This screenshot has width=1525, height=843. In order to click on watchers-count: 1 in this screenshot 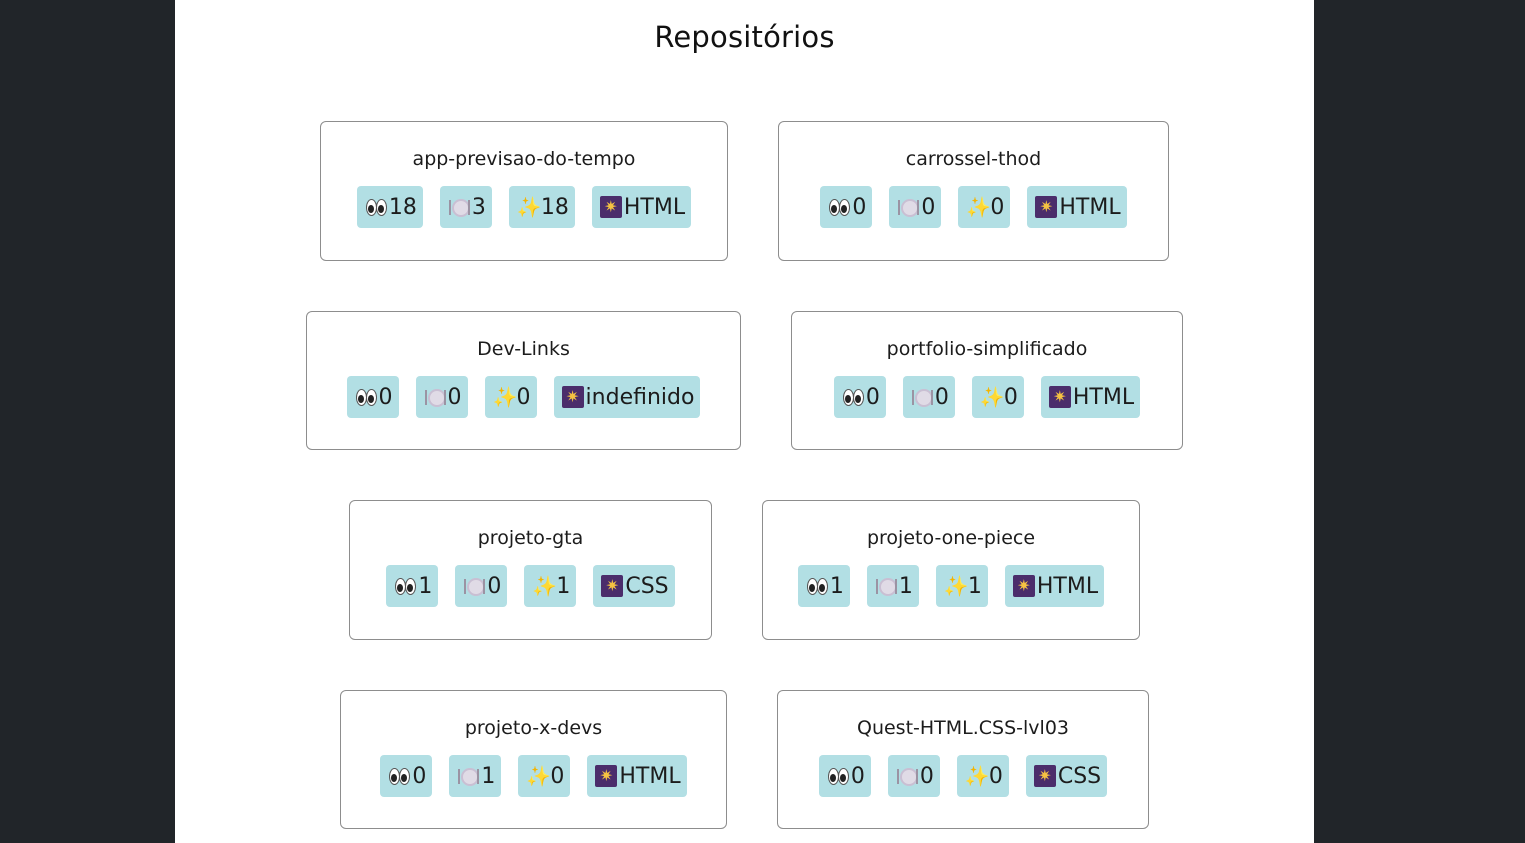, I will do `click(836, 586)`.